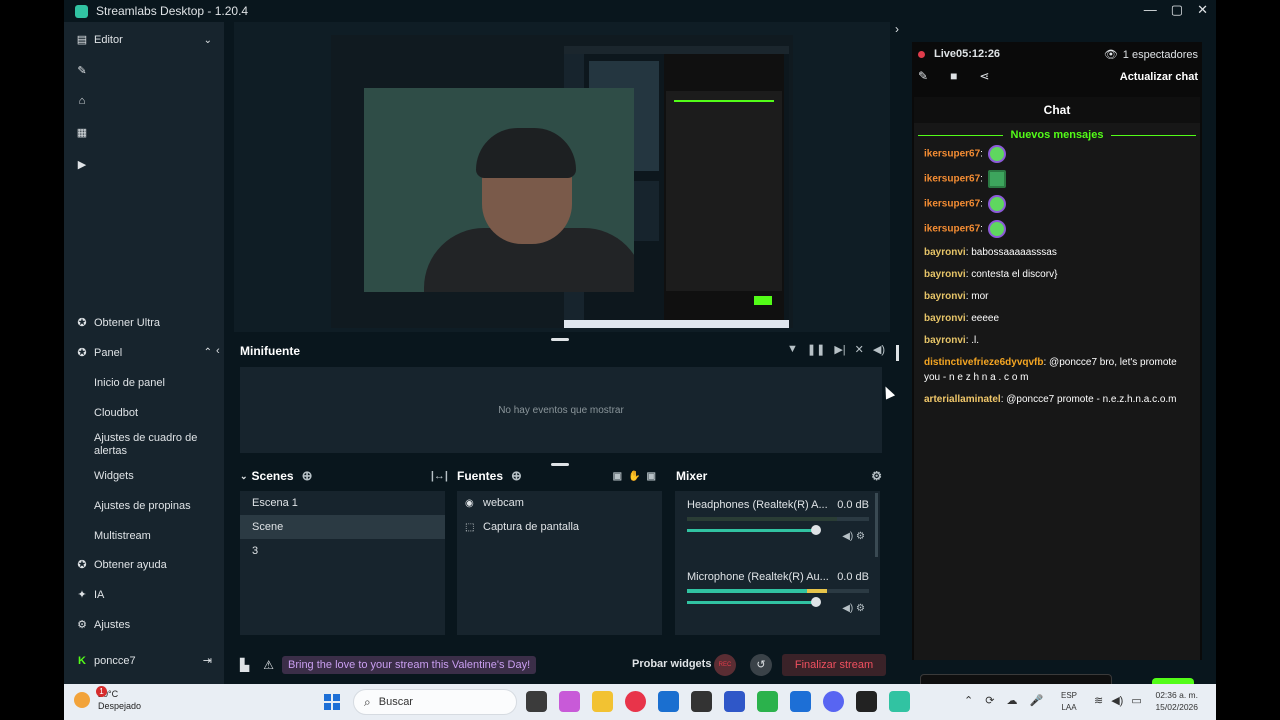 This screenshot has height=720, width=1280. What do you see at coordinates (1177, 10) in the screenshot?
I see `maximize-button: ▢` at bounding box center [1177, 10].